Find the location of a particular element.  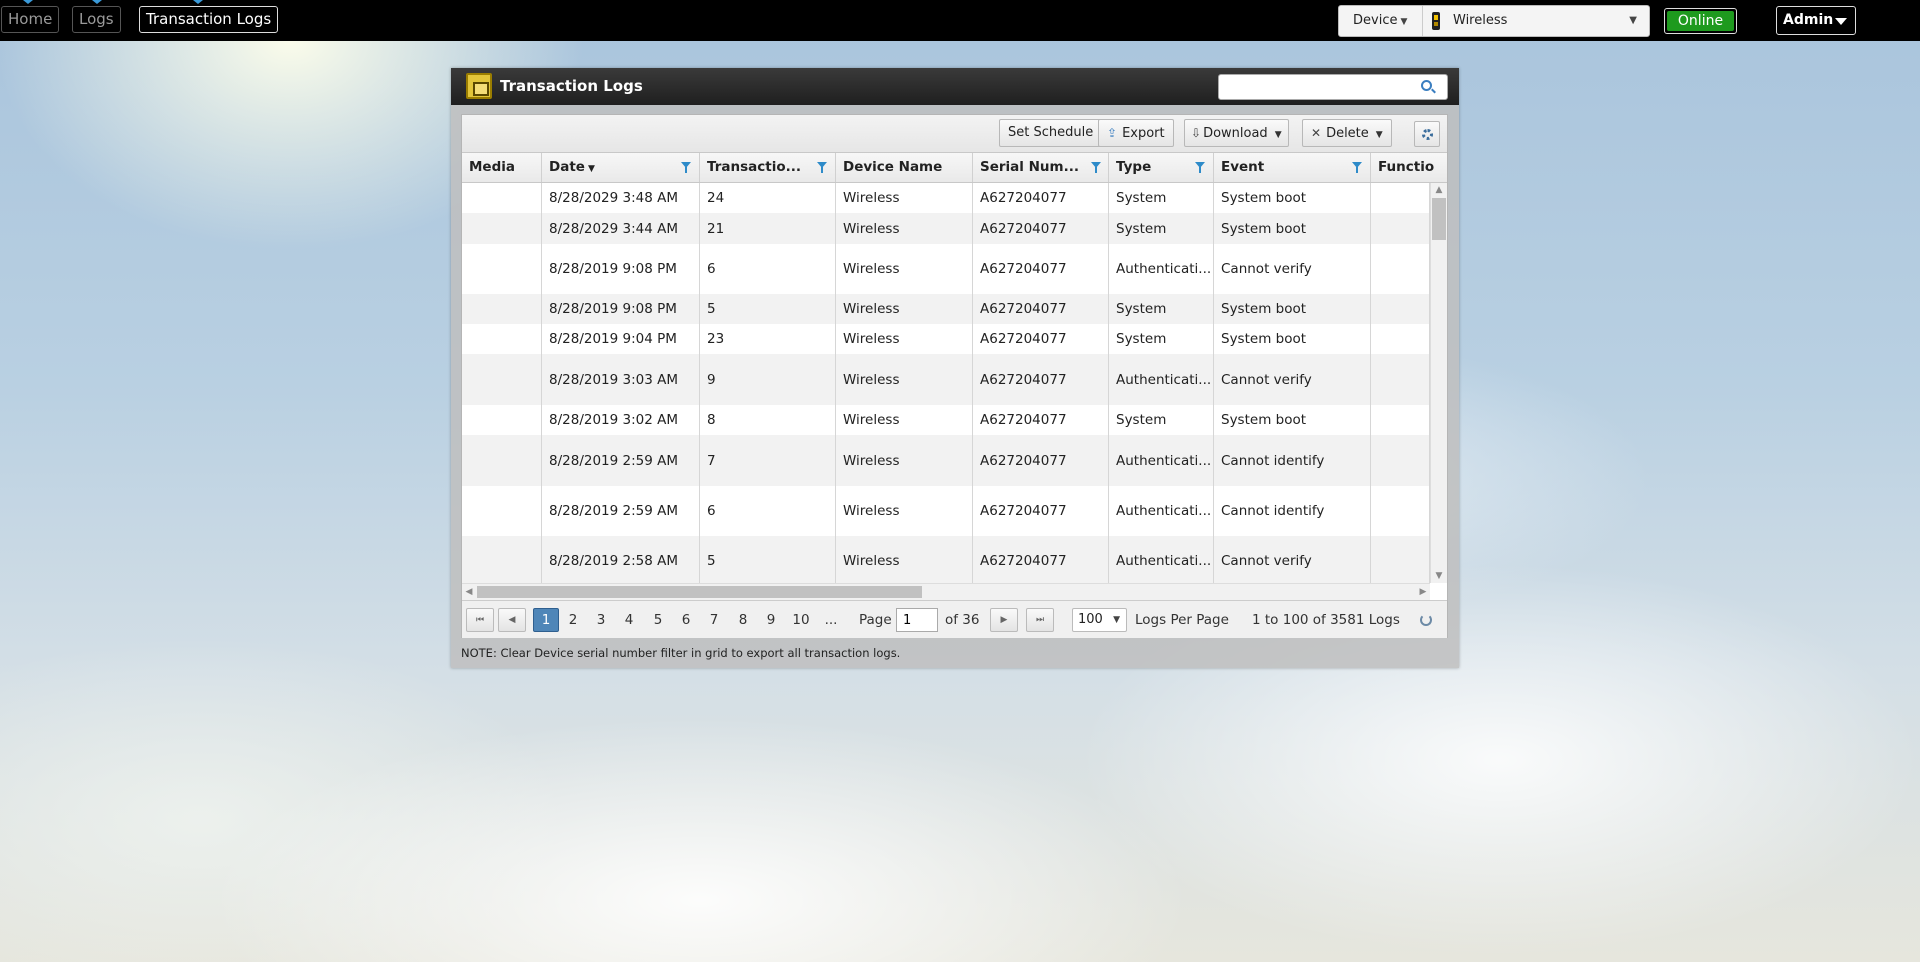

page-size-select: 100 ▼ is located at coordinates (1099, 620).